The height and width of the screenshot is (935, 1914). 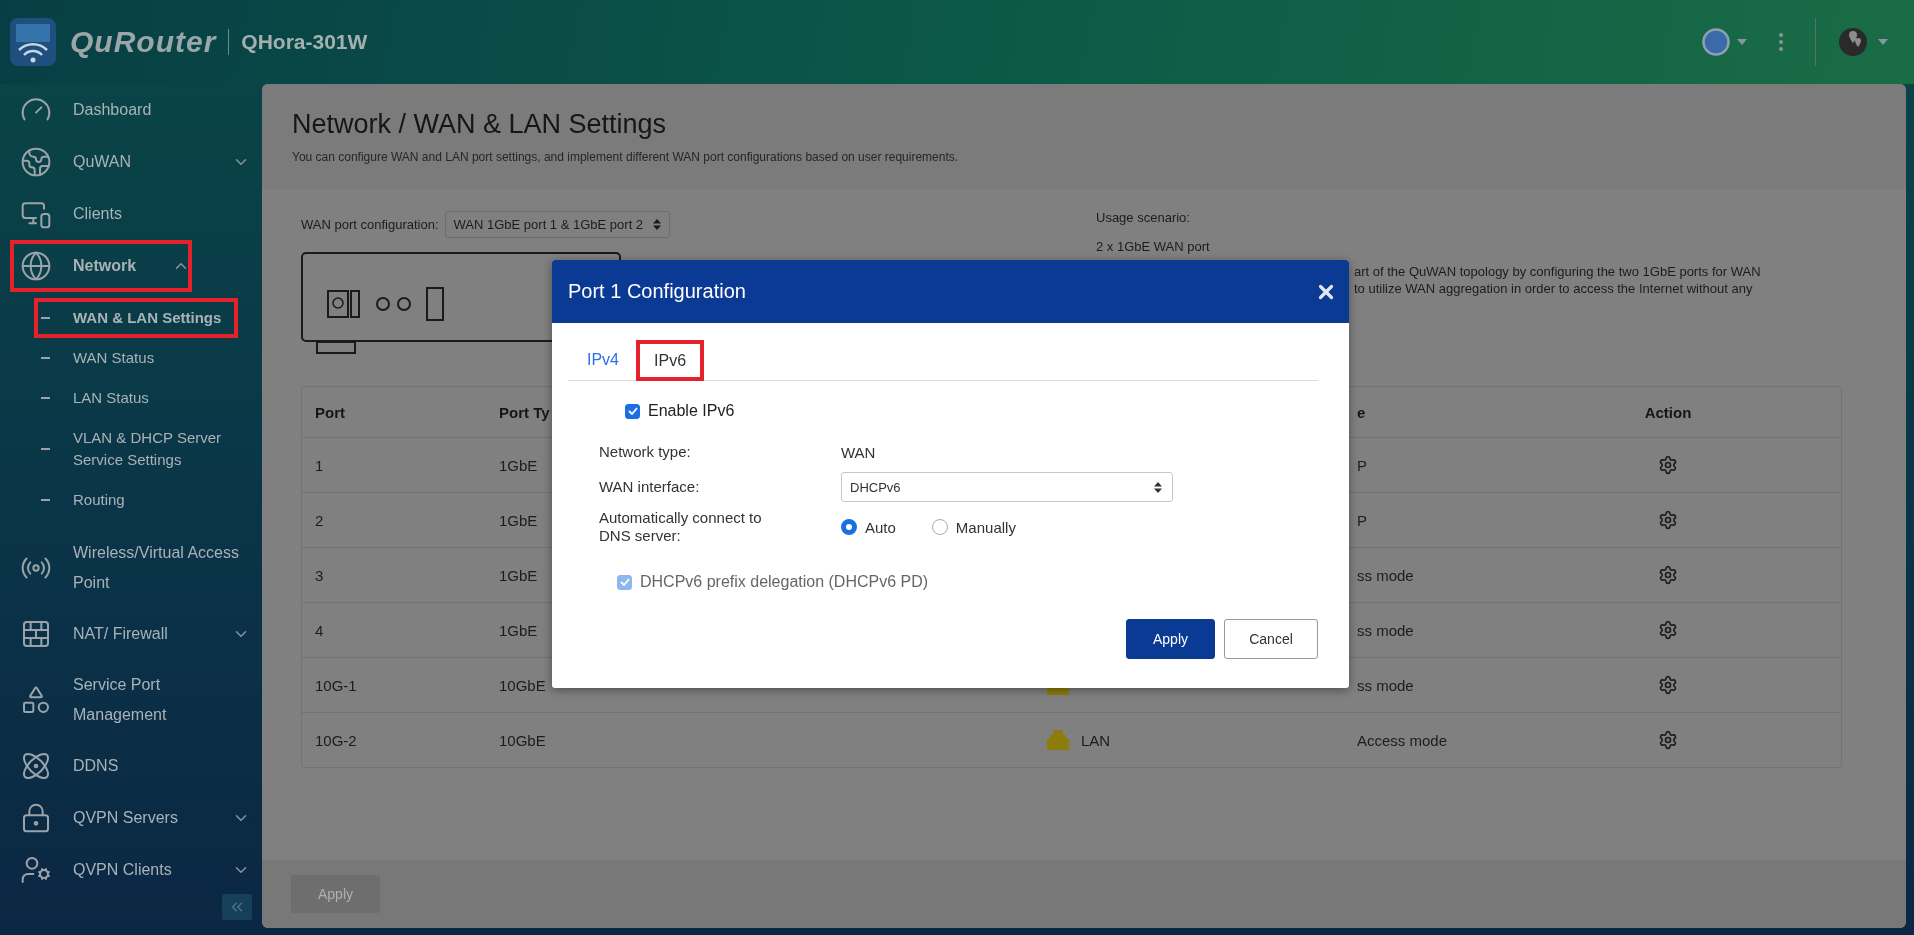 What do you see at coordinates (1402, 740) in the screenshot?
I see `table-cell: Access mode` at bounding box center [1402, 740].